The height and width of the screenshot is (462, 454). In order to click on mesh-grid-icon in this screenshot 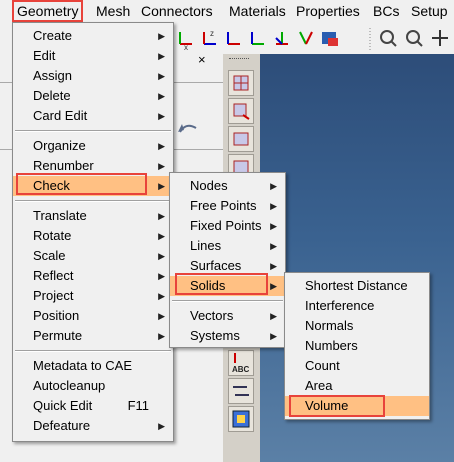, I will do `click(241, 83)`.